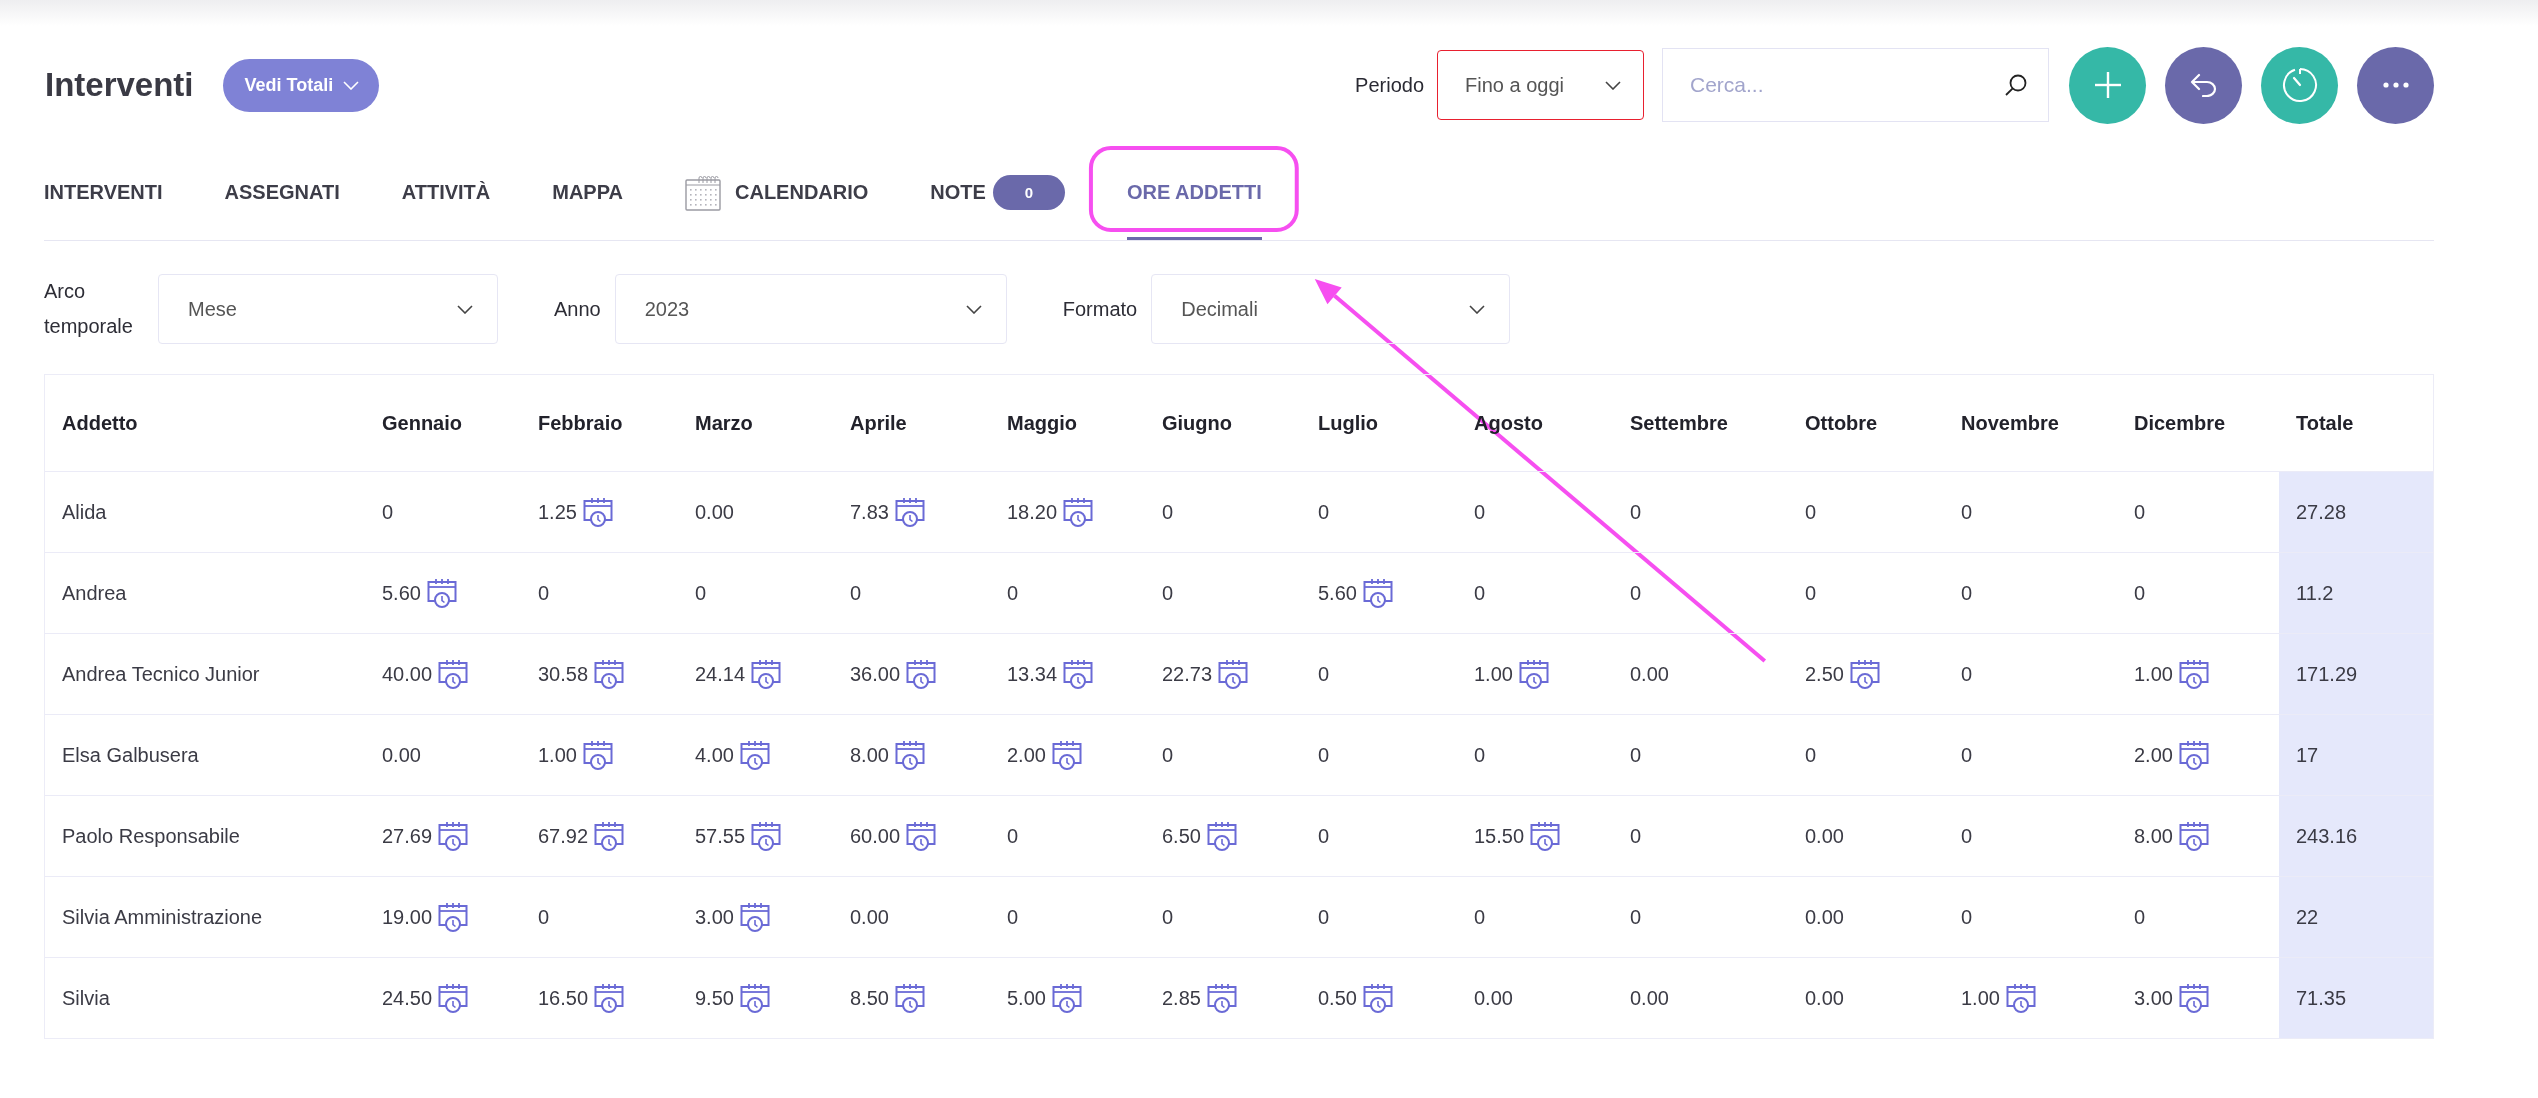 This screenshot has height=1098, width=2538. I want to click on tab: NOTE 0, so click(997, 202).